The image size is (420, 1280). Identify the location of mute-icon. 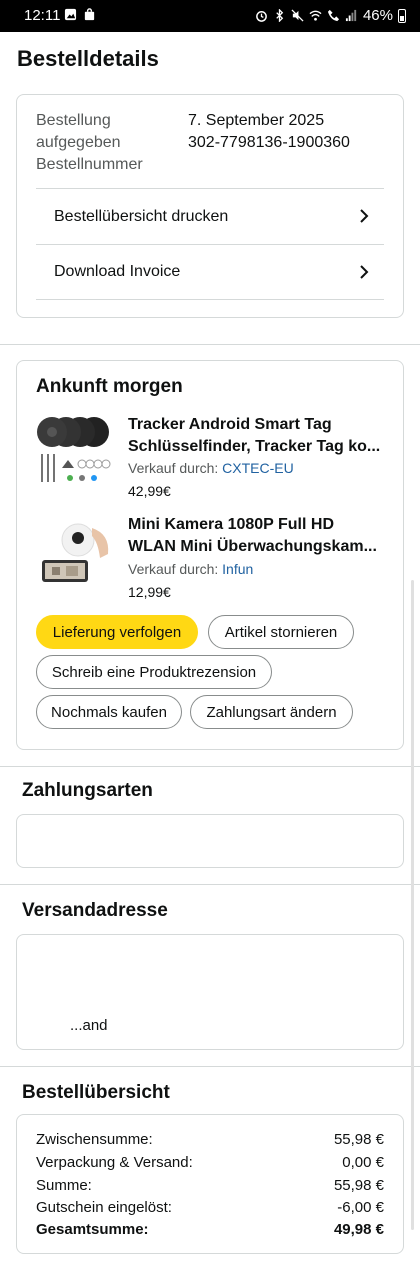
(297, 15).